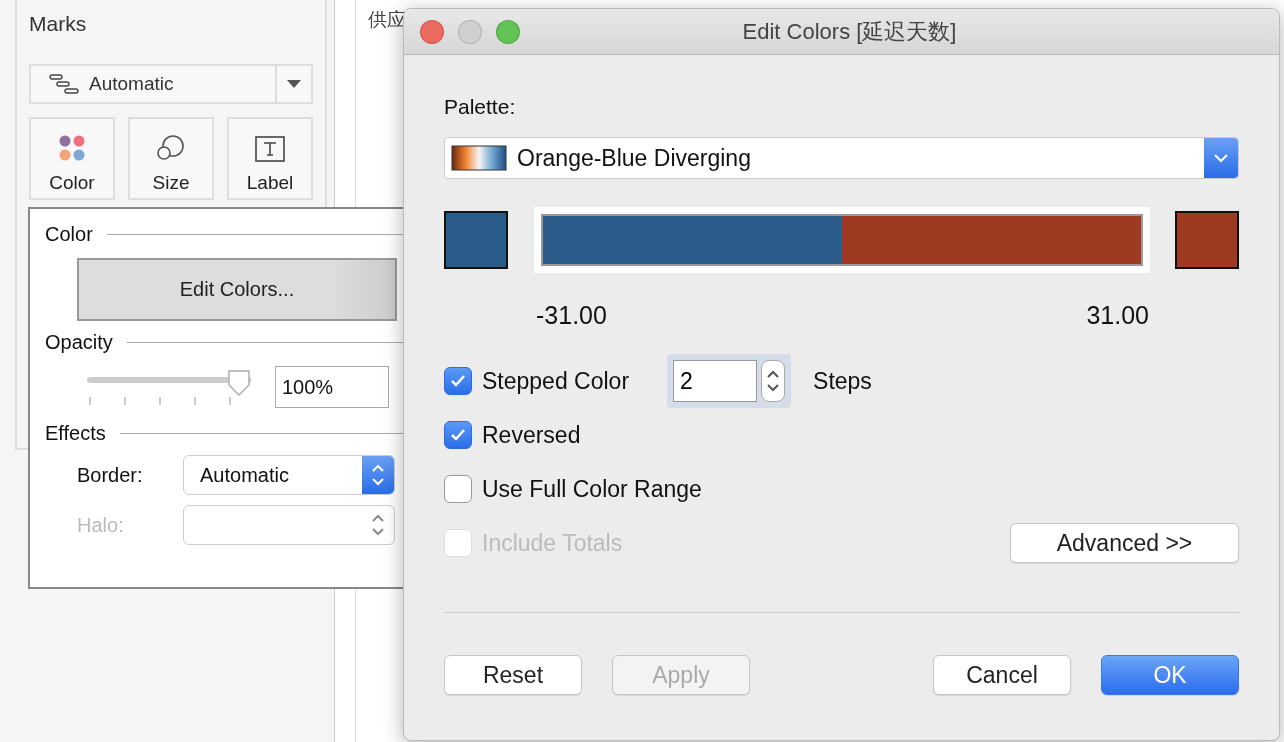 Image resolution: width=1284 pixels, height=742 pixels. I want to click on advanced-button: Advanced >>, so click(1124, 543).